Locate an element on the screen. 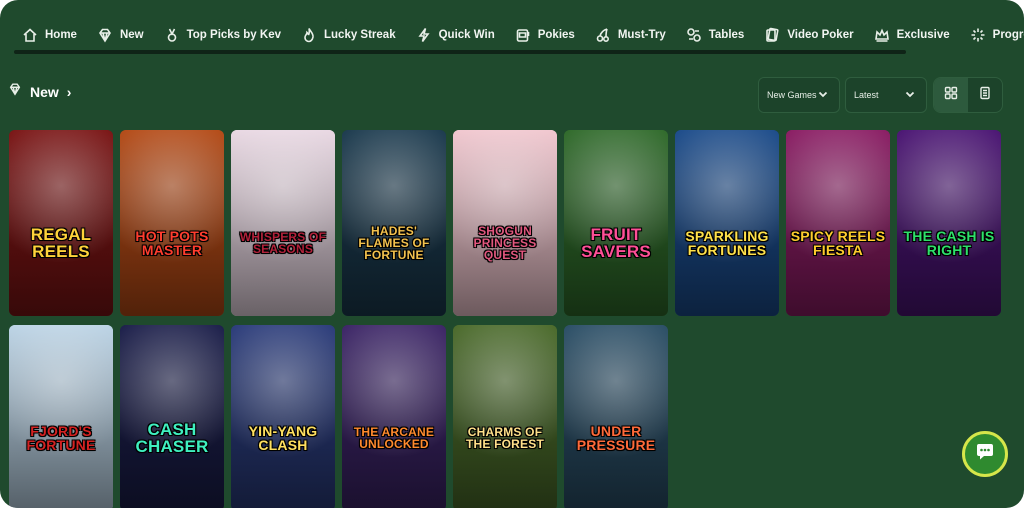 The height and width of the screenshot is (508, 1024). medal-icon is located at coordinates (172, 35).